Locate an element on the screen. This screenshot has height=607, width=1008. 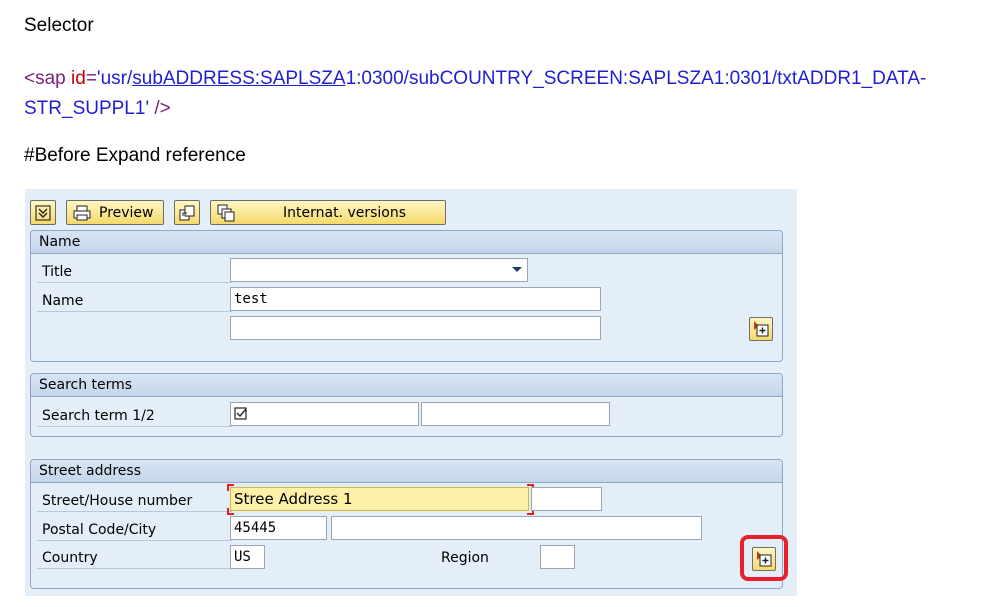
code-sub-link: subADDRESS:SAPLSZA is located at coordinates (238, 78).